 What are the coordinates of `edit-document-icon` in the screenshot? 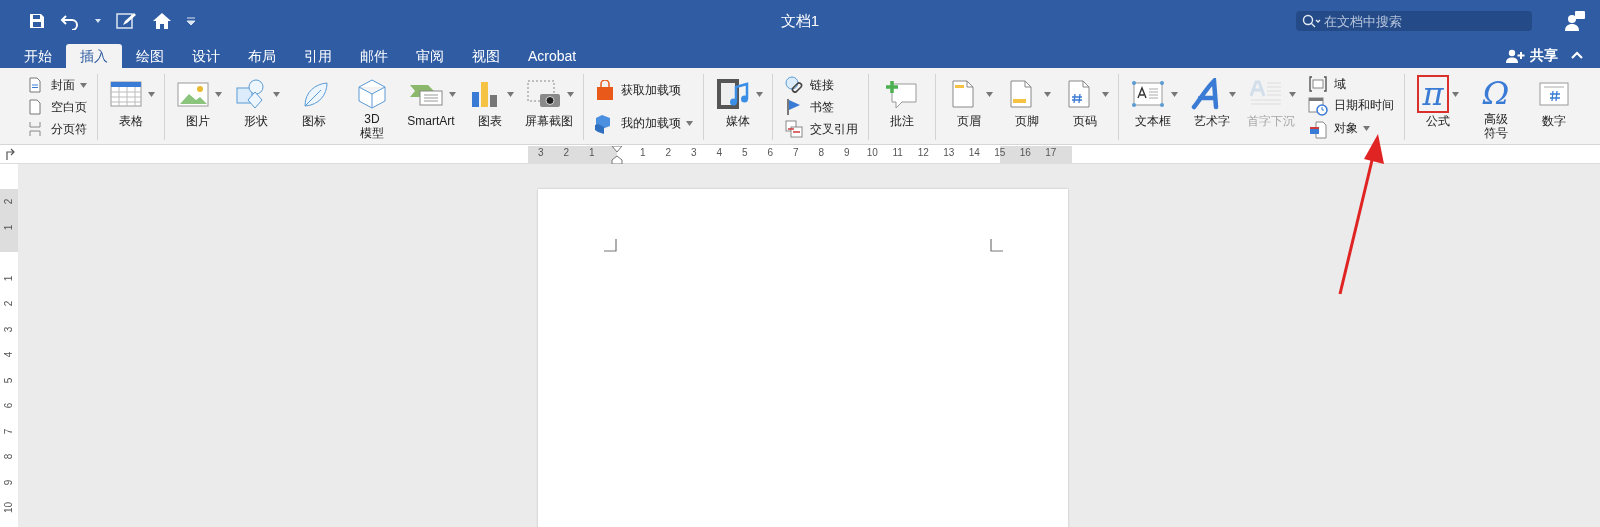 It's located at (127, 21).